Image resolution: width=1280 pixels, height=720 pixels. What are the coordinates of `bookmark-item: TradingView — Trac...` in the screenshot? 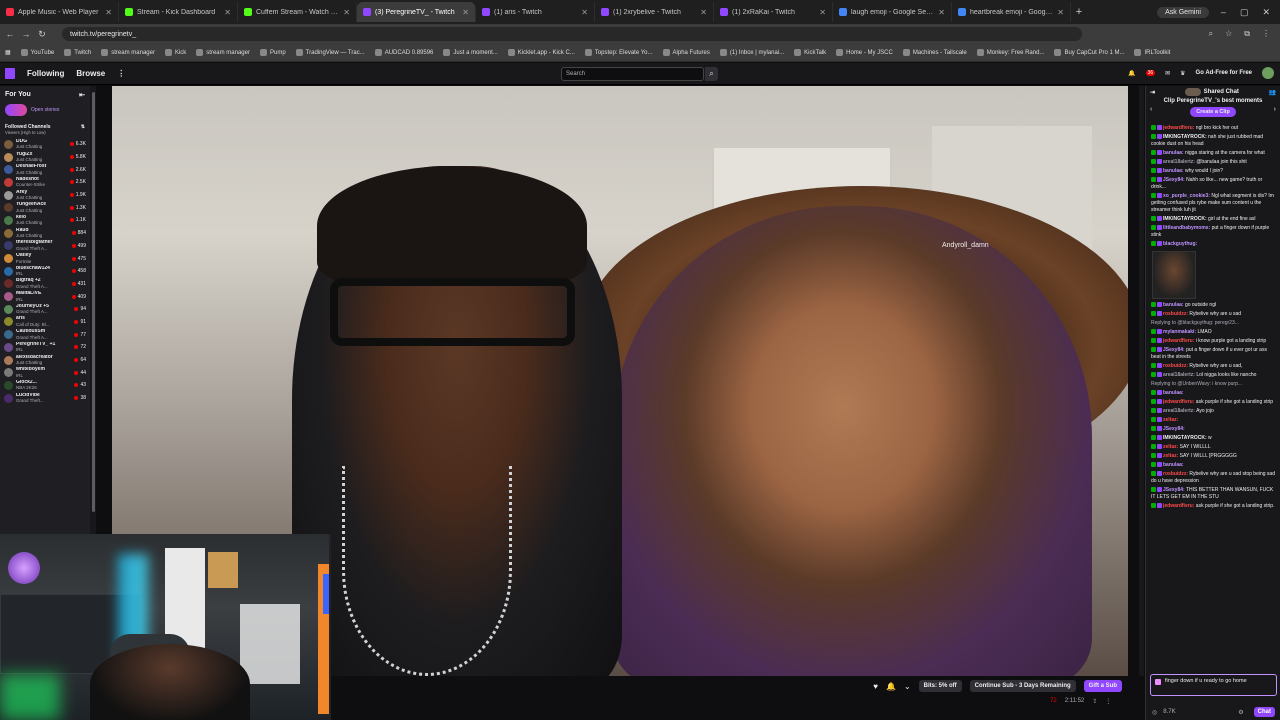 It's located at (330, 52).